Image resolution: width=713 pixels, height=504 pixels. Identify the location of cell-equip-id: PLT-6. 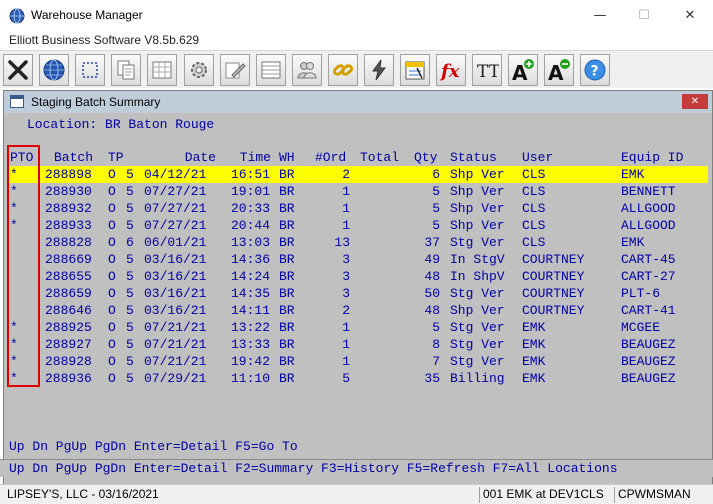
(641, 293).